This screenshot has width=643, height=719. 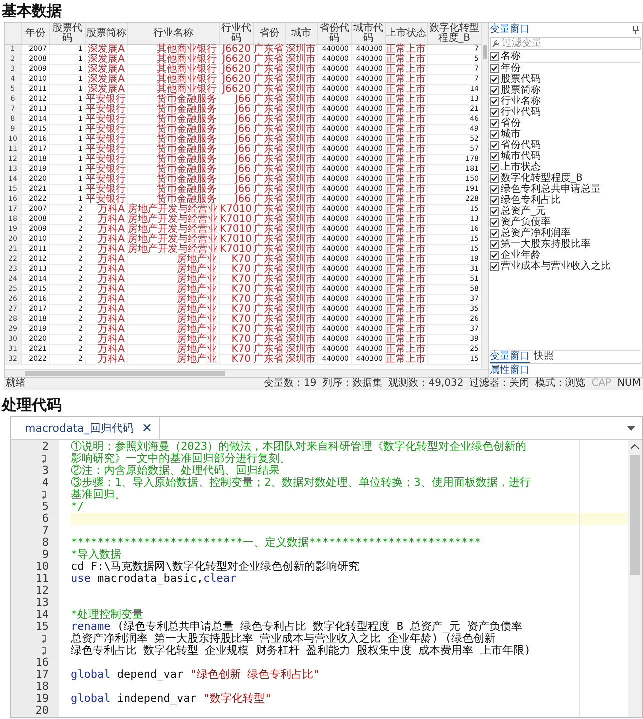 I want to click on table-cell: 平安银行, so click(x=106, y=129).